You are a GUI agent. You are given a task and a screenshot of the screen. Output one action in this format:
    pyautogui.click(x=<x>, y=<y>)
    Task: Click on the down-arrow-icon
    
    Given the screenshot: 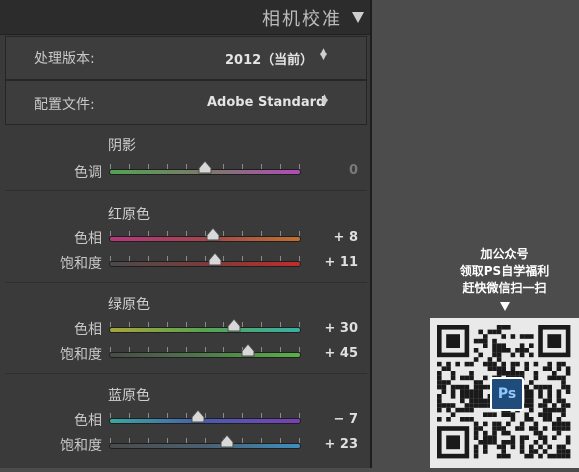 What is the action you would take?
    pyautogui.click(x=505, y=306)
    